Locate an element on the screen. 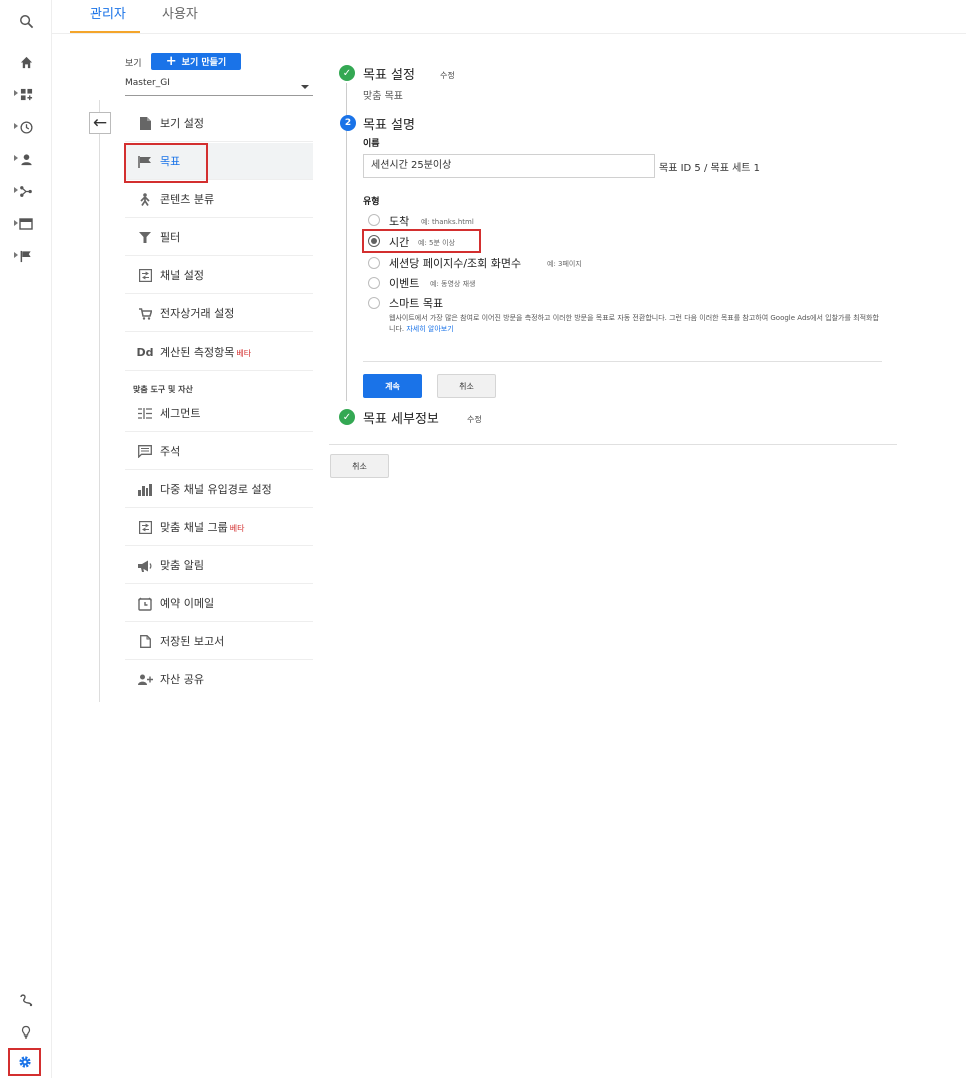 The image size is (966, 1078). cart-icon is located at coordinates (145, 313).